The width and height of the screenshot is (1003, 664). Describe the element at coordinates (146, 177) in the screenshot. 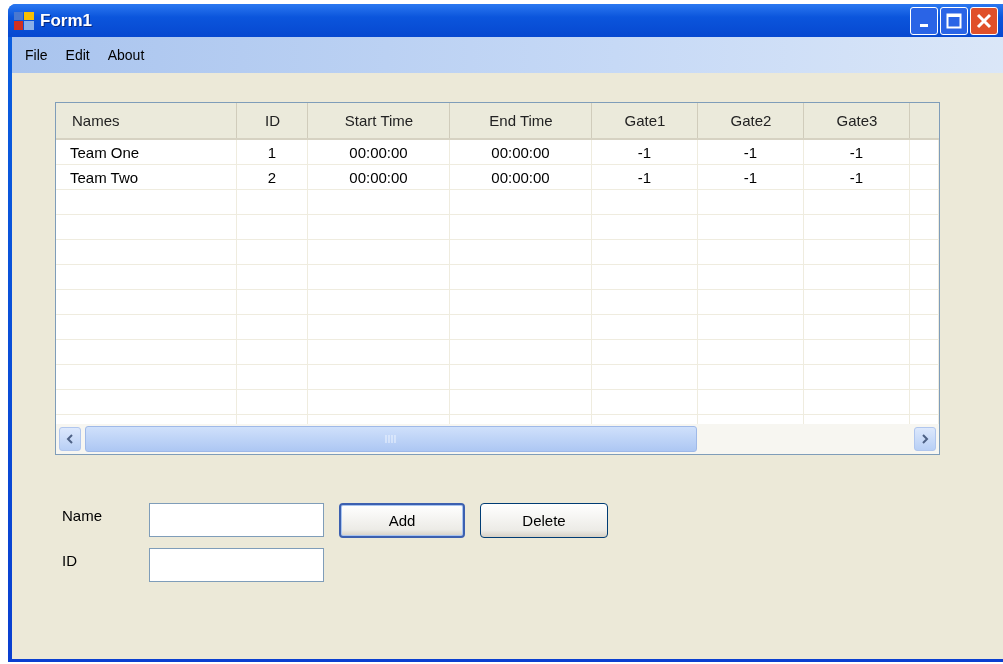

I see `table-cell: Team Two` at that location.